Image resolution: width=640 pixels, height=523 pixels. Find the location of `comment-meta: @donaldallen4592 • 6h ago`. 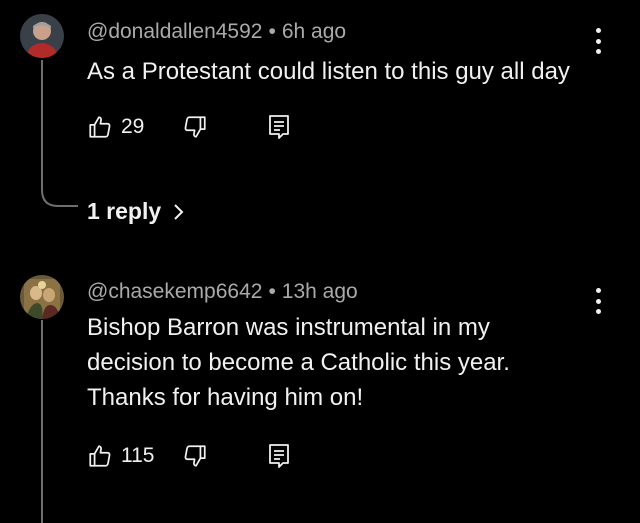

comment-meta: @donaldallen4592 • 6h ago is located at coordinates (216, 32).